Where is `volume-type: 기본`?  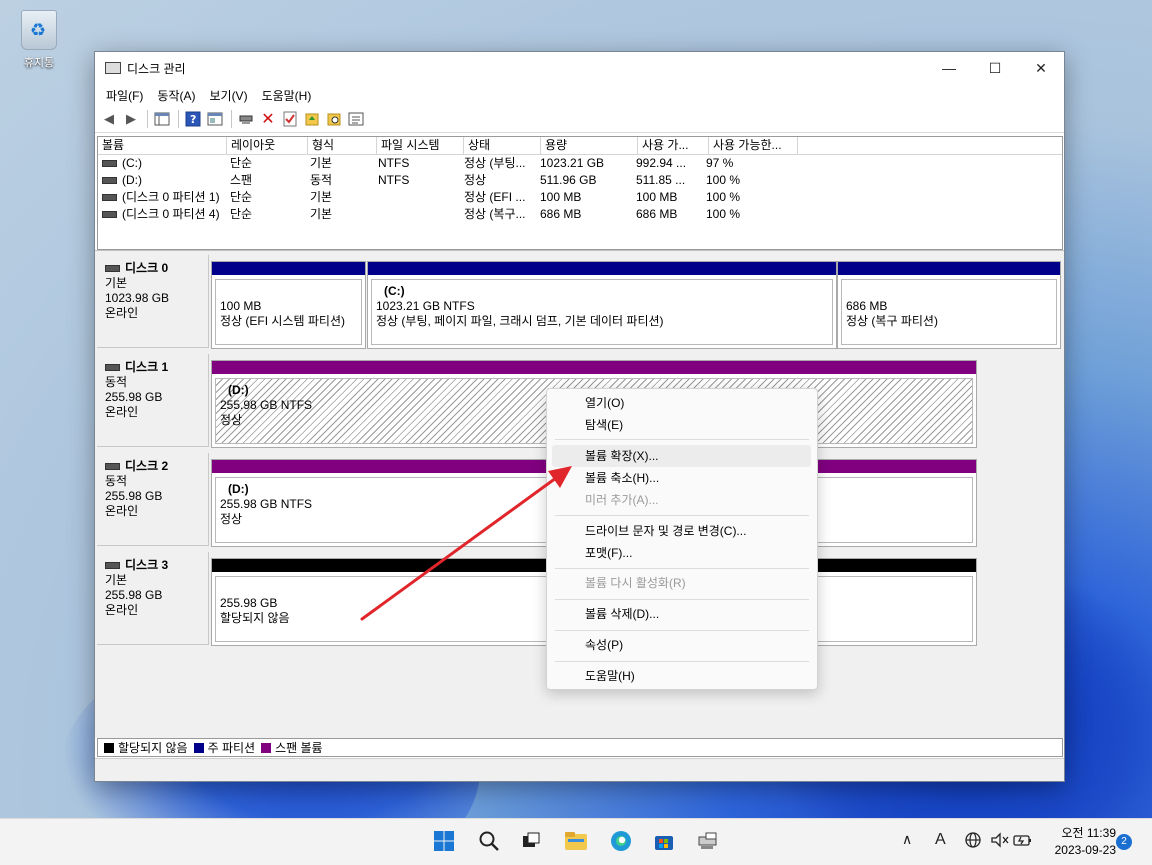 volume-type: 기본 is located at coordinates (321, 214).